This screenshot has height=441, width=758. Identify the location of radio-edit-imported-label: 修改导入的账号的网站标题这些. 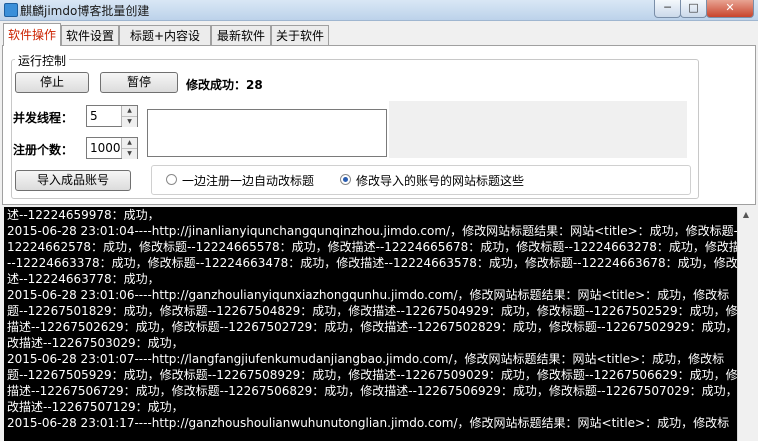
(440, 180).